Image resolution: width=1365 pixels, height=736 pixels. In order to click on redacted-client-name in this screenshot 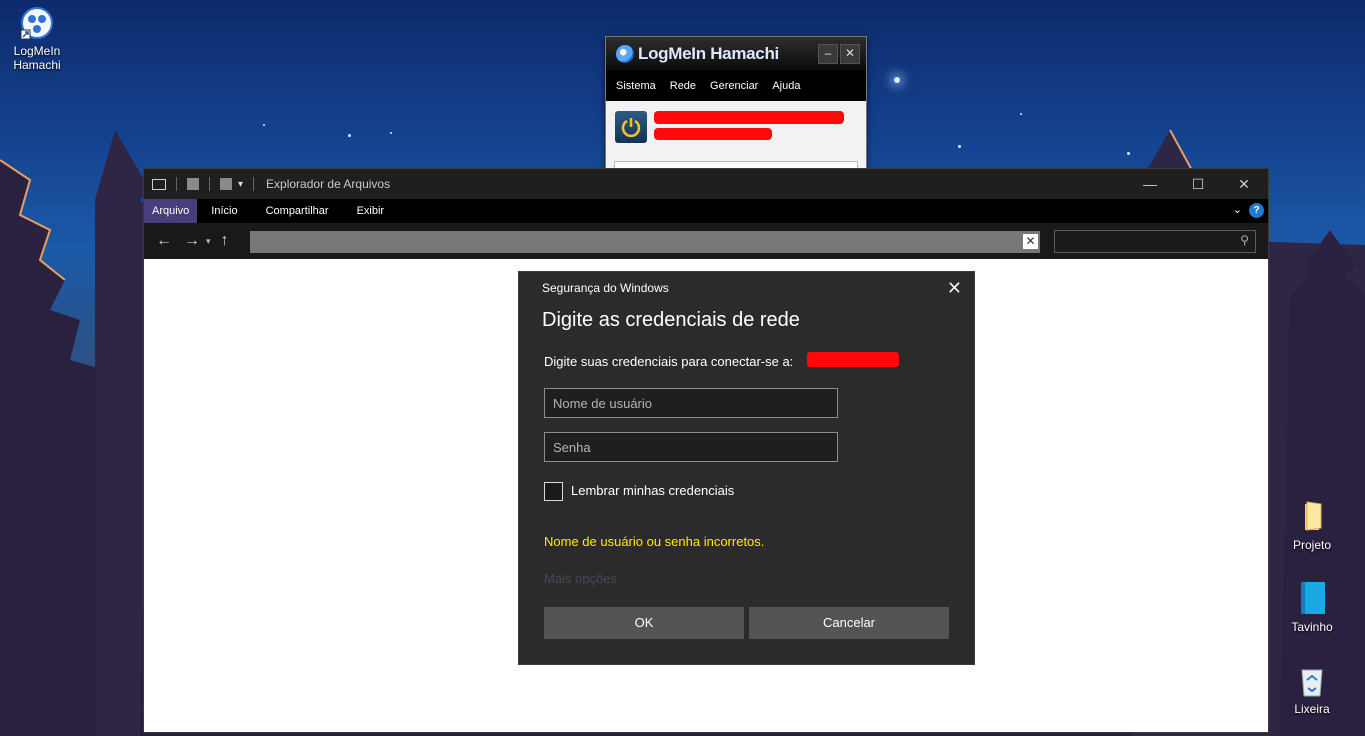, I will do `click(749, 117)`.